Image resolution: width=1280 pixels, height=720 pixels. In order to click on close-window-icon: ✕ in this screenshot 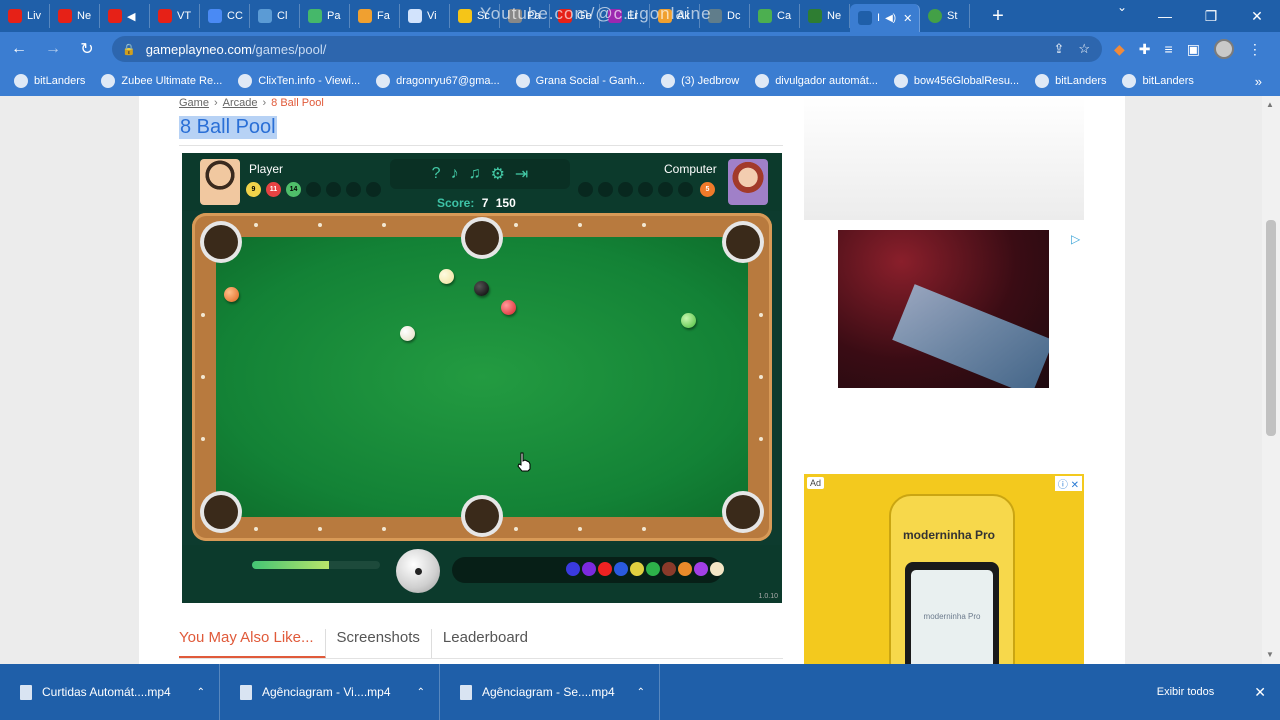, I will do `click(1257, 16)`.